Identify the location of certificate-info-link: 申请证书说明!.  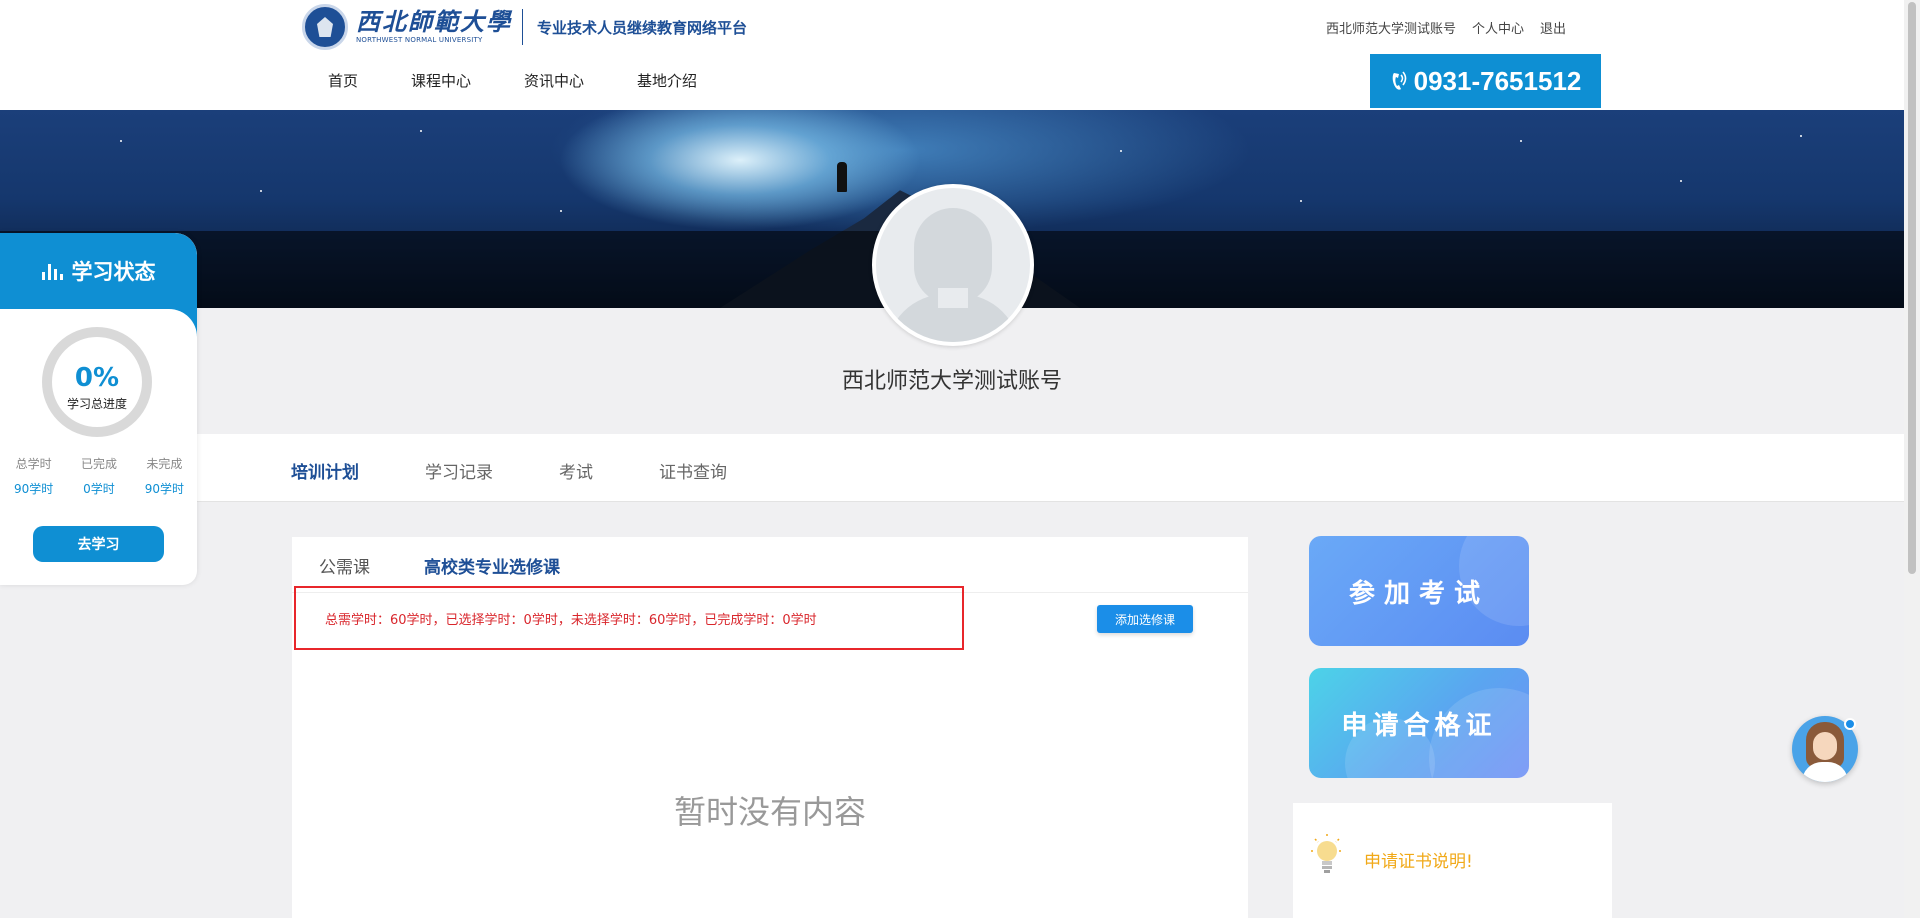
(1418, 859).